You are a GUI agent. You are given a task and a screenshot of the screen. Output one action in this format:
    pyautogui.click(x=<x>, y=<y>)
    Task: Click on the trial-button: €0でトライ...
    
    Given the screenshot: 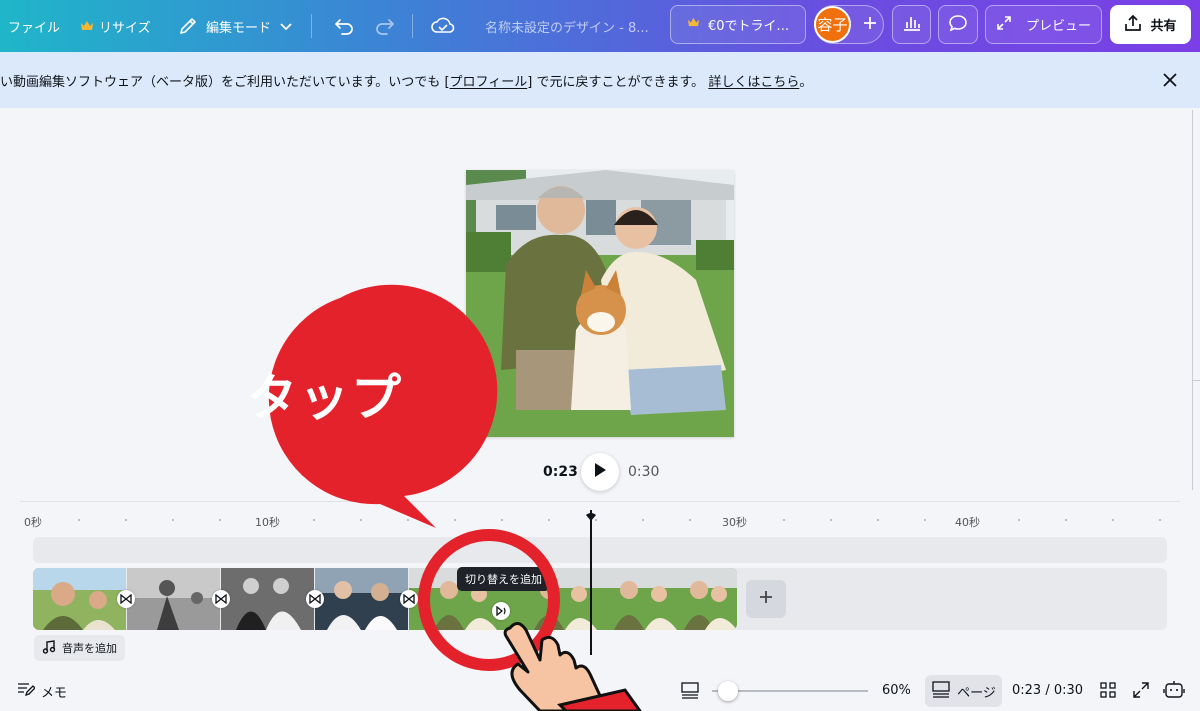 What is the action you would take?
    pyautogui.click(x=738, y=24)
    